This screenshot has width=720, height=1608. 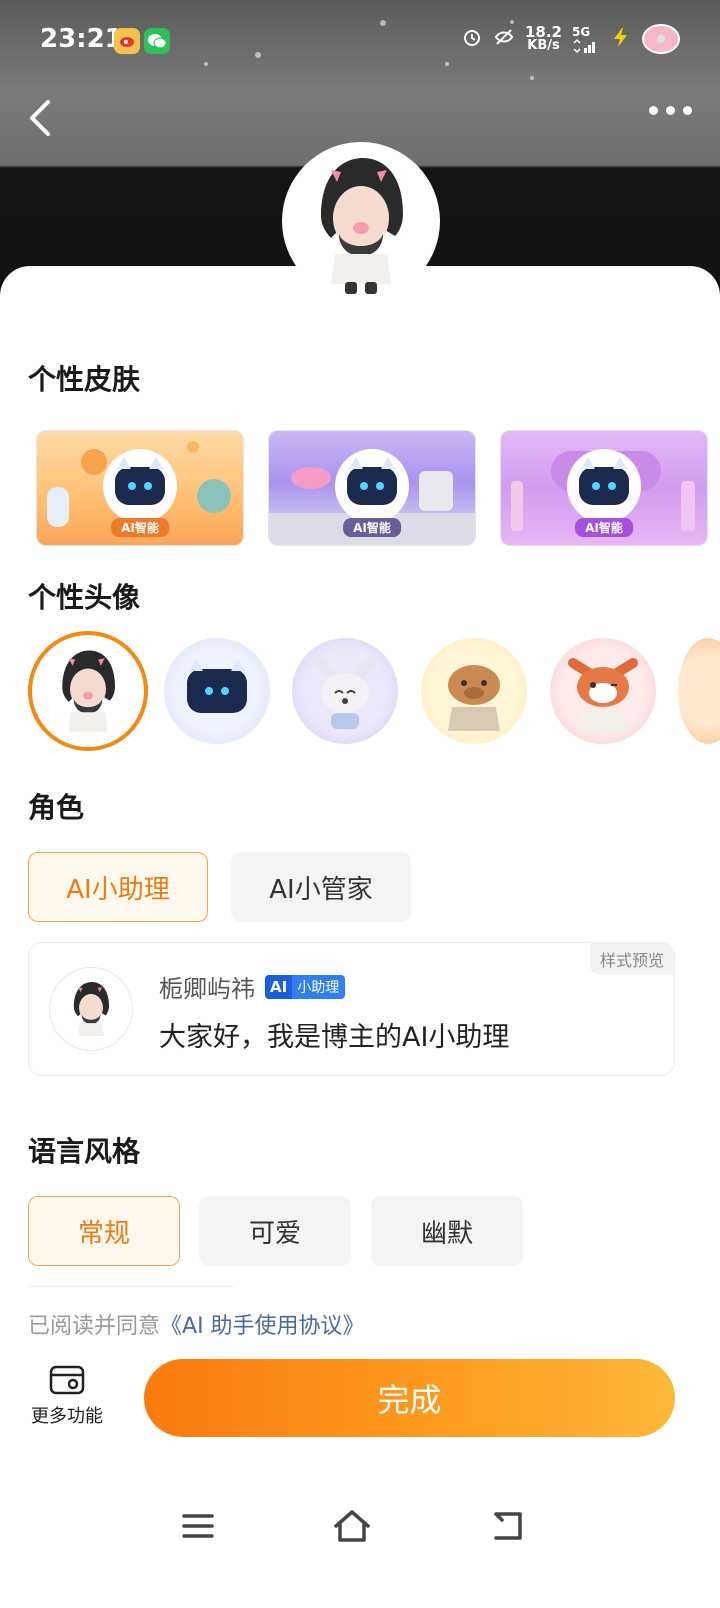 What do you see at coordinates (157, 41) in the screenshot?
I see `wechat-icon` at bounding box center [157, 41].